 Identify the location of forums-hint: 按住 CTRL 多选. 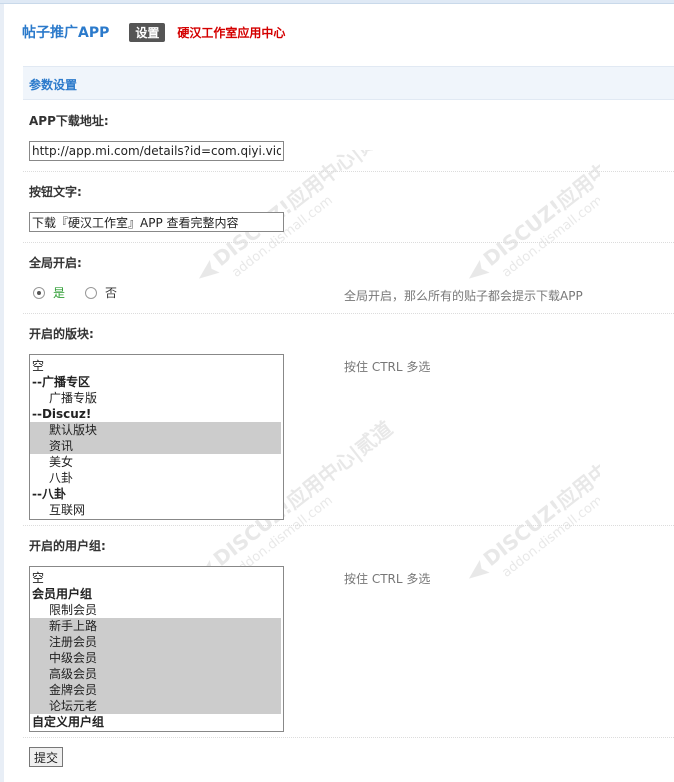
(387, 367).